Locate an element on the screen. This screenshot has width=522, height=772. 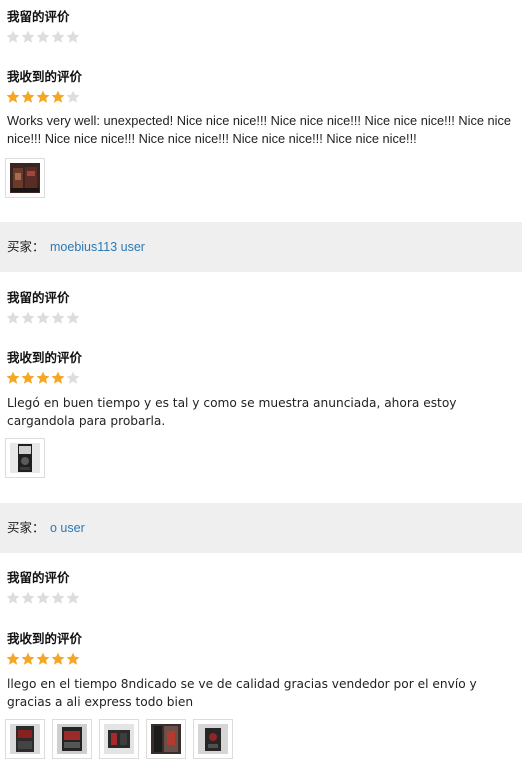
buyer-bar: 买家： moebius113 user is located at coordinates (261, 247).